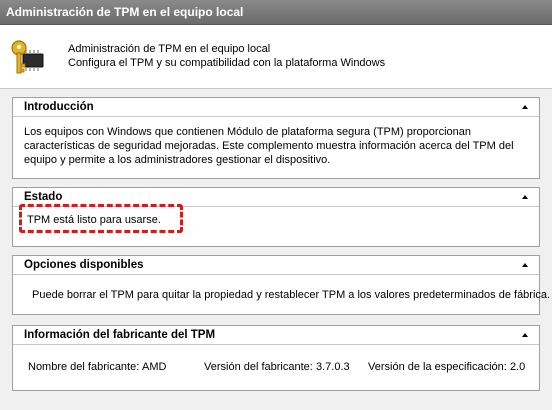 Image resolution: width=552 pixels, height=410 pixels. Describe the element at coordinates (518, 367) in the screenshot. I see `spec-version-value: 2.0` at that location.